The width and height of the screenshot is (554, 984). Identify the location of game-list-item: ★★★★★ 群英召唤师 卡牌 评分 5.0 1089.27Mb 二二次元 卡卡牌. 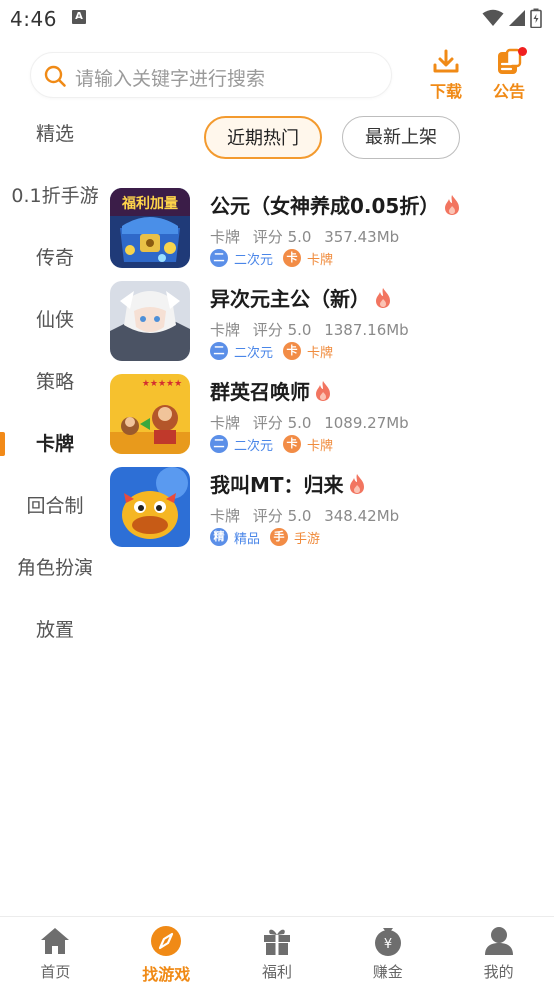
(332, 416).